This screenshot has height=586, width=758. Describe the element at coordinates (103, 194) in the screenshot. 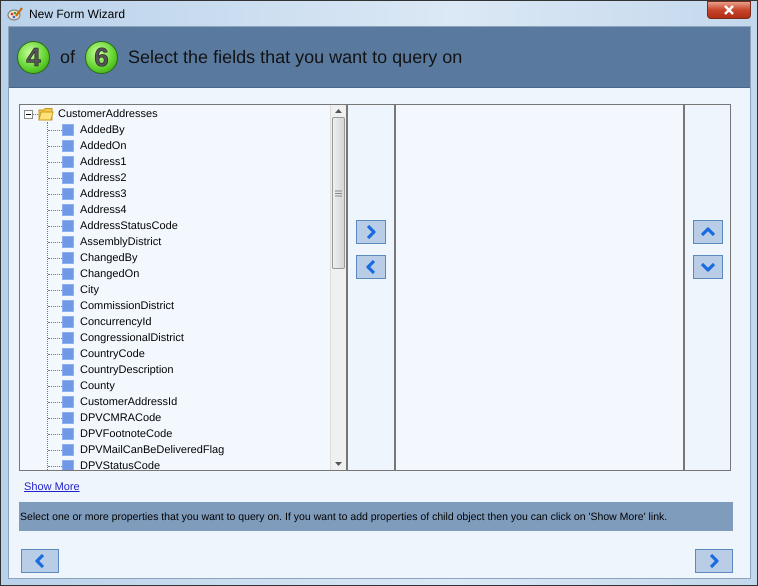

I see `tree-item: Address3` at that location.